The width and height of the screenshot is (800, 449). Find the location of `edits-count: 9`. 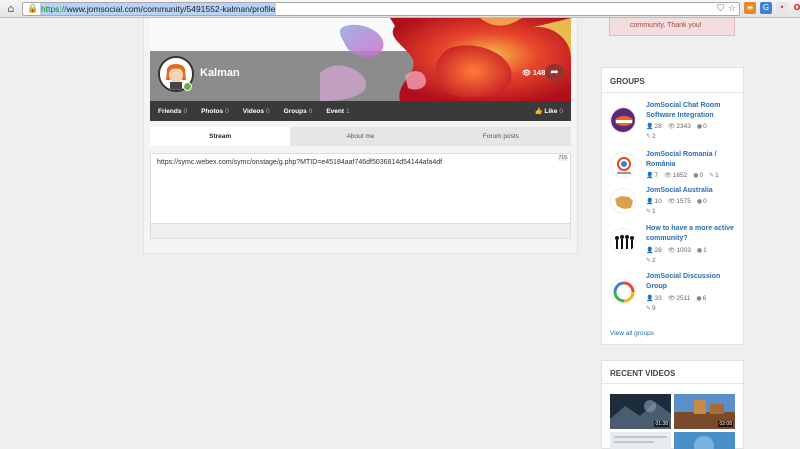

edits-count: 9 is located at coordinates (654, 308).